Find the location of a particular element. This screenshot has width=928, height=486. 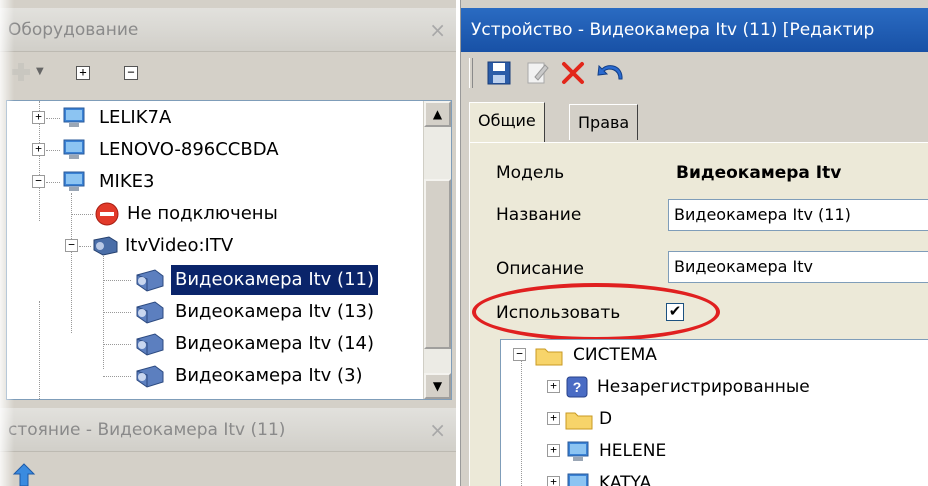

tree-node: Видеокамера Itv (3) is located at coordinates (212, 376).